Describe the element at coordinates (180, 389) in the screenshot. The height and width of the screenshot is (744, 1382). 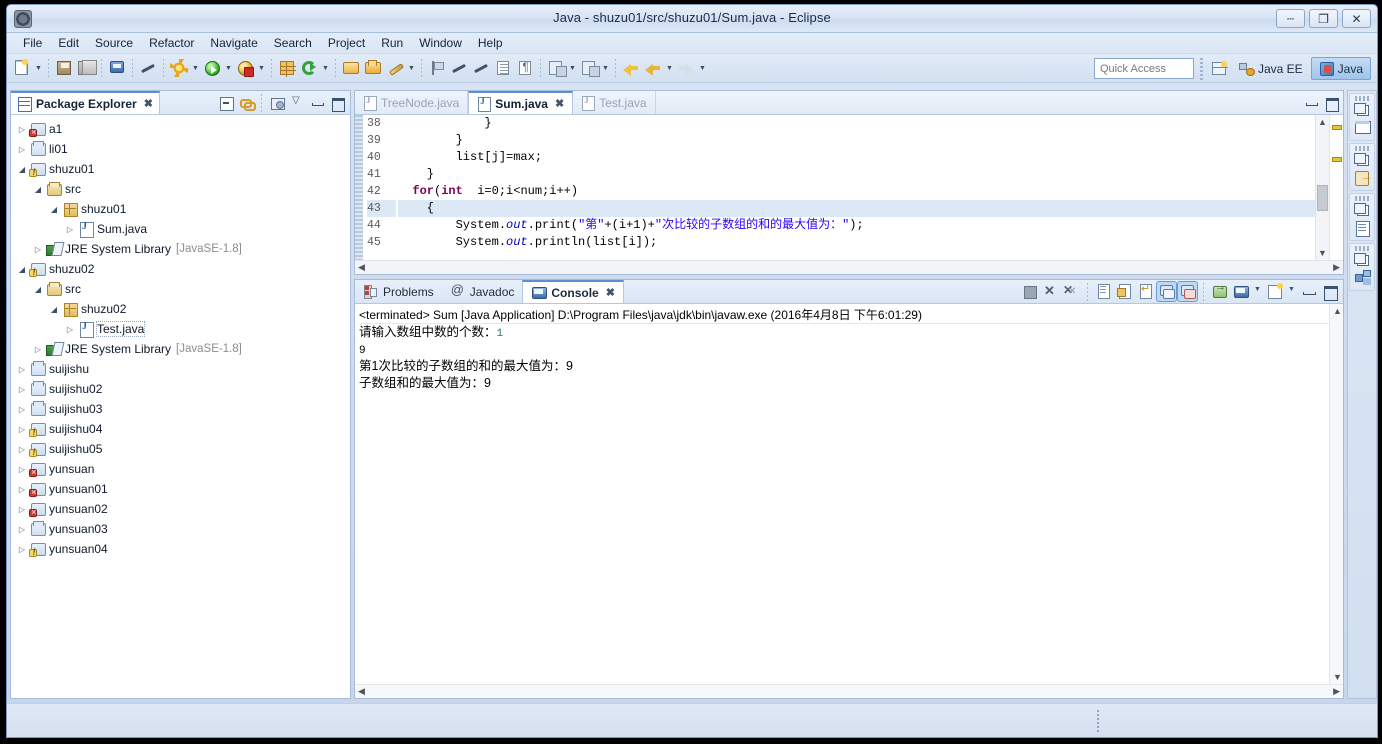
I see `tree-item-suijishu02: suijishu02` at that location.